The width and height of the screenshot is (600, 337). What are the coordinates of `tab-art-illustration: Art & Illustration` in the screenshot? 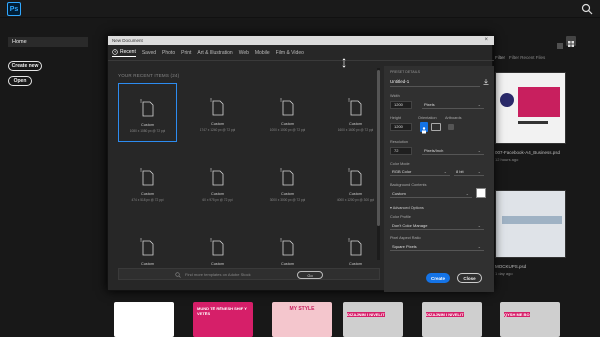 It's located at (214, 53).